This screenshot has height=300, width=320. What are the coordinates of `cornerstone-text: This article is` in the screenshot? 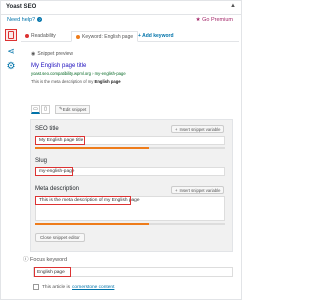 It's located at (56, 287).